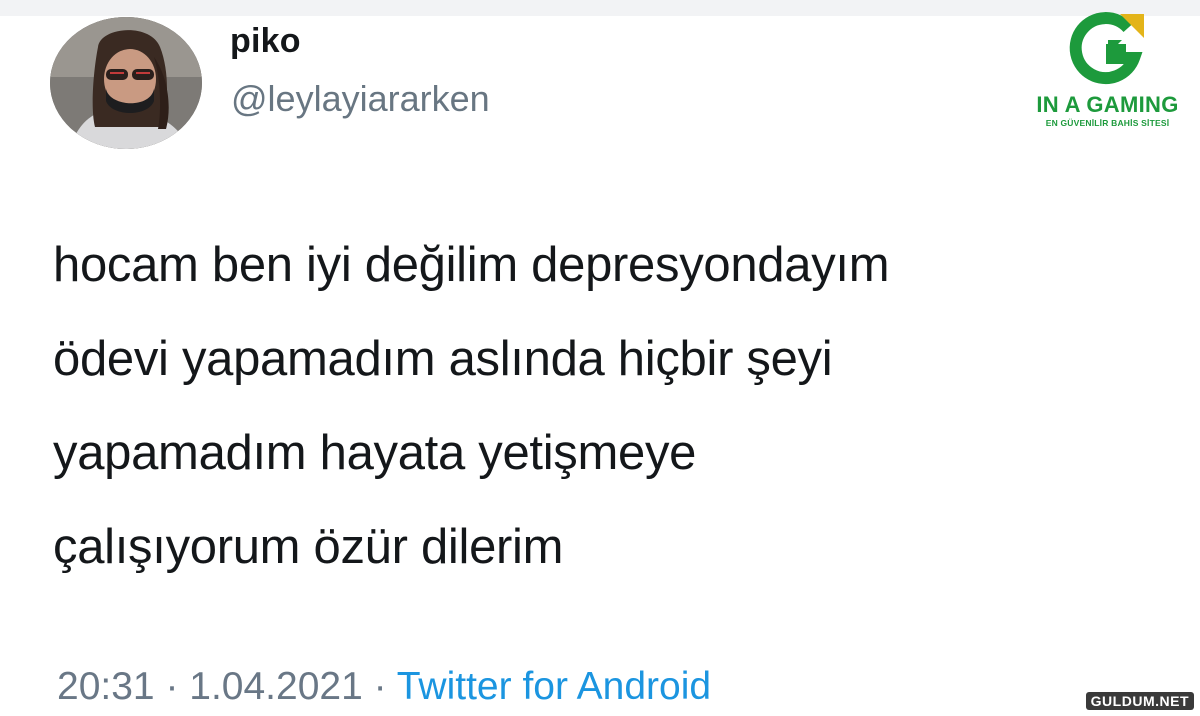 Image resolution: width=1200 pixels, height=716 pixels. What do you see at coordinates (276, 686) in the screenshot?
I see `tweet-date: 1.04.2021` at bounding box center [276, 686].